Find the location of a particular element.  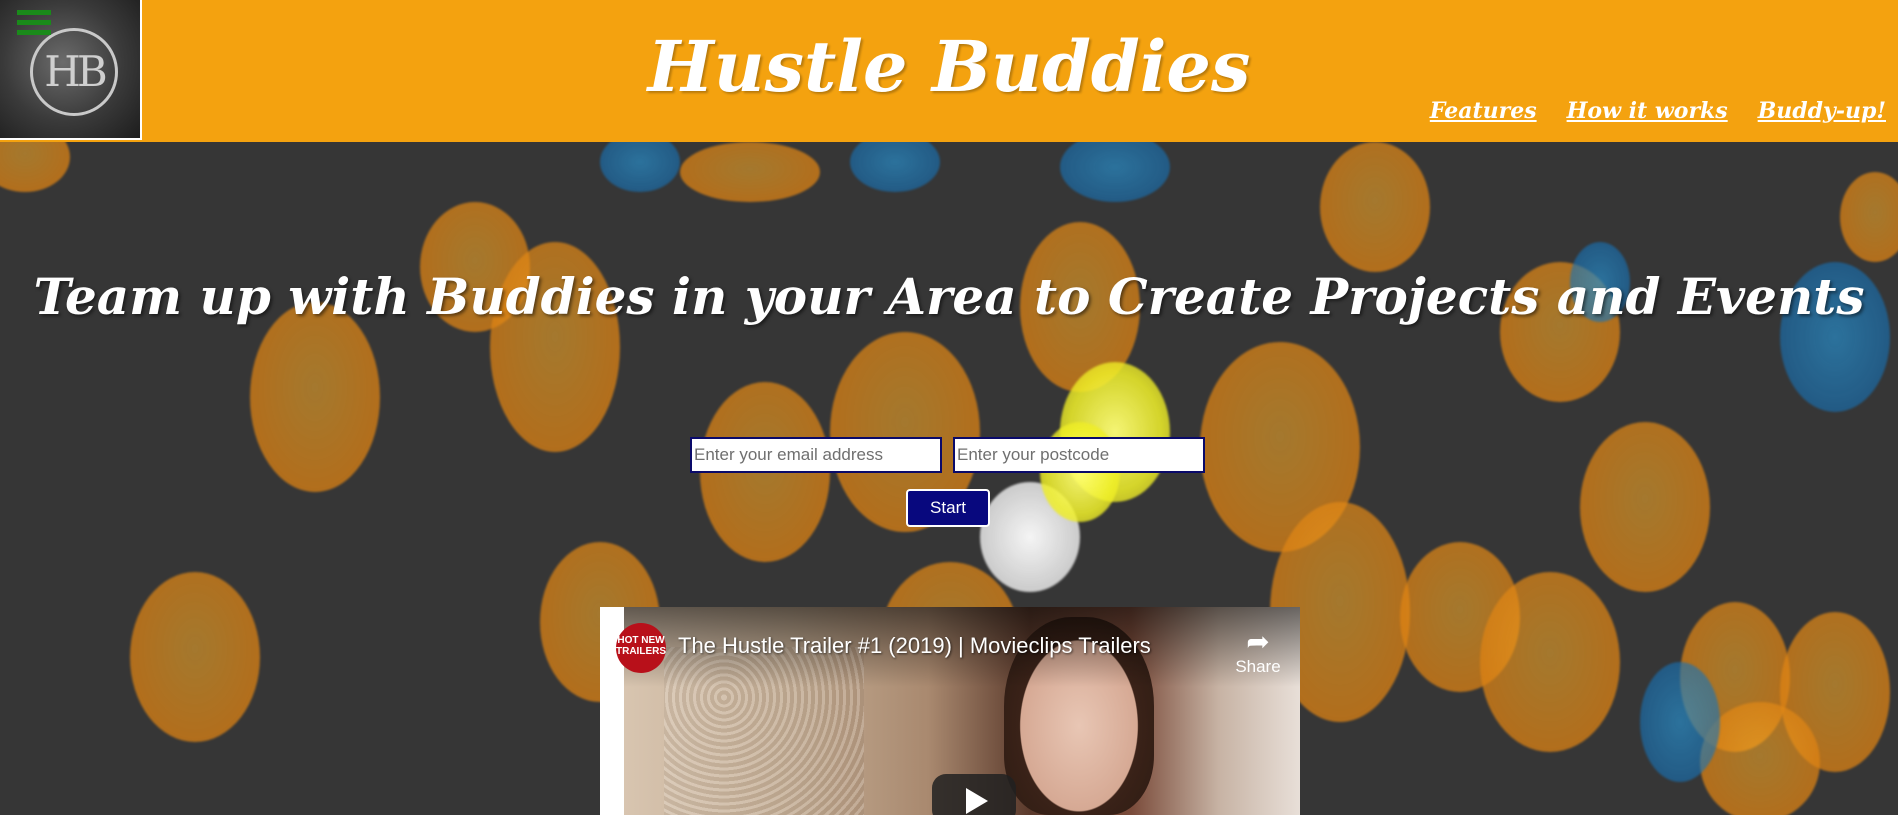

play-icon is located at coordinates (974, 794).